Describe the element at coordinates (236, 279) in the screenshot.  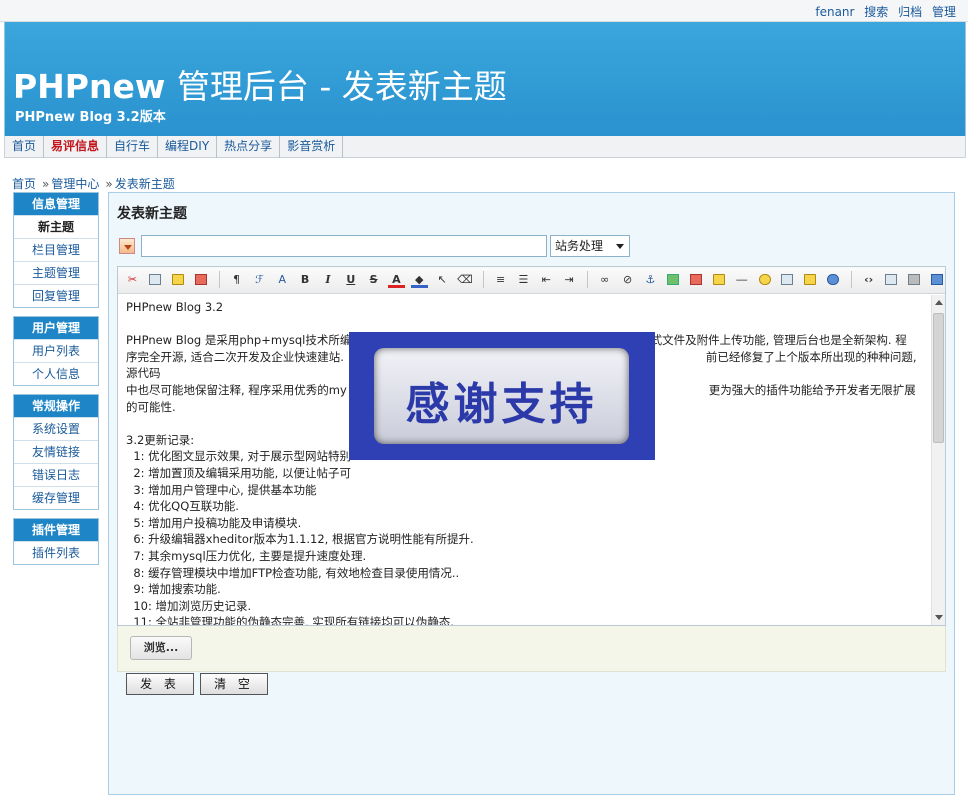
I see `block-format-icon: ¶` at that location.